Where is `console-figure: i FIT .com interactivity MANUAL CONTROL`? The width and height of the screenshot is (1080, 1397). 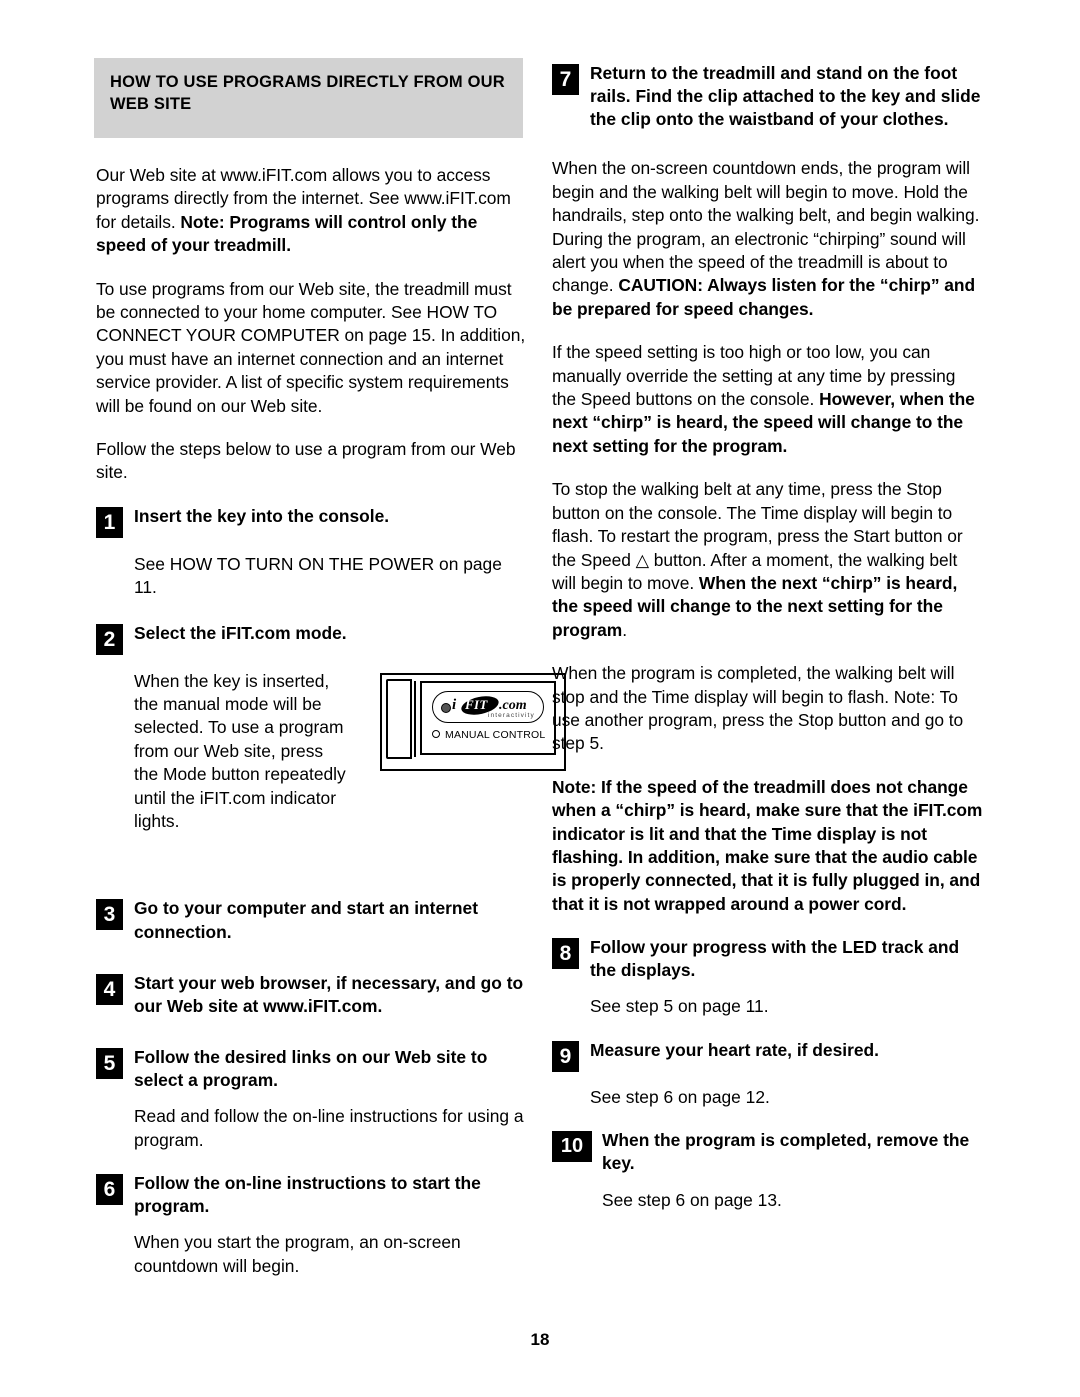
console-figure: i FIT .com interactivity MANUAL CONTROL is located at coordinates (473, 722).